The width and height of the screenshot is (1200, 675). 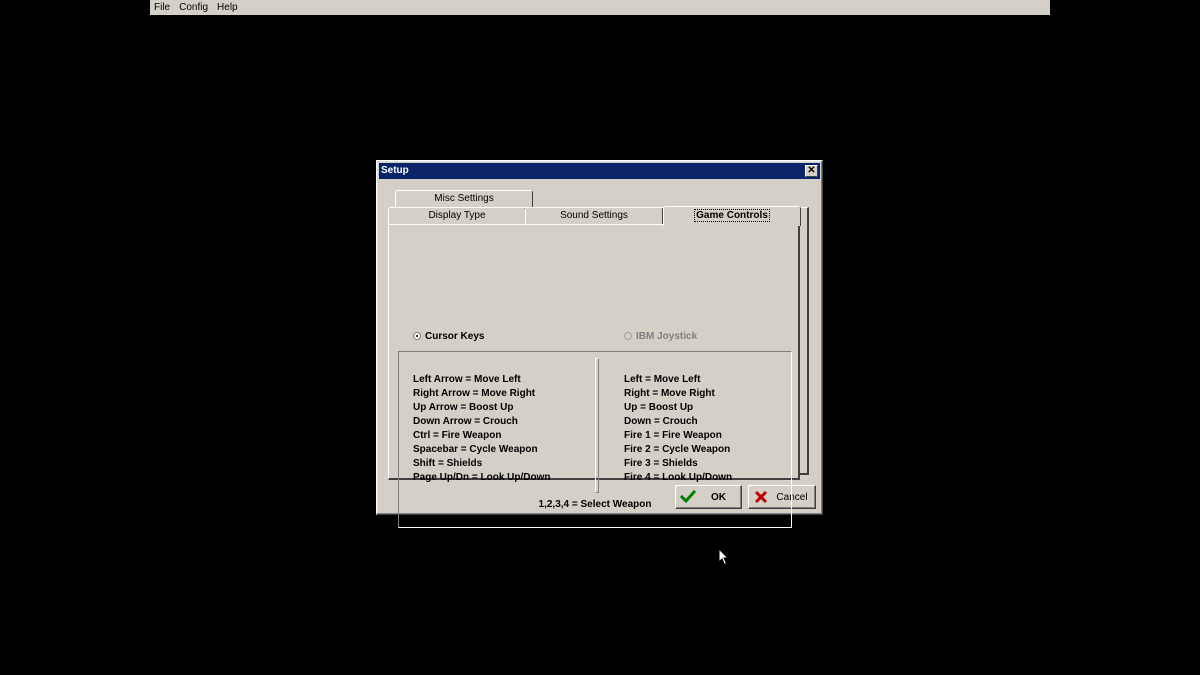 I want to click on joystick-mapping: Right = Move Right, so click(x=669, y=393).